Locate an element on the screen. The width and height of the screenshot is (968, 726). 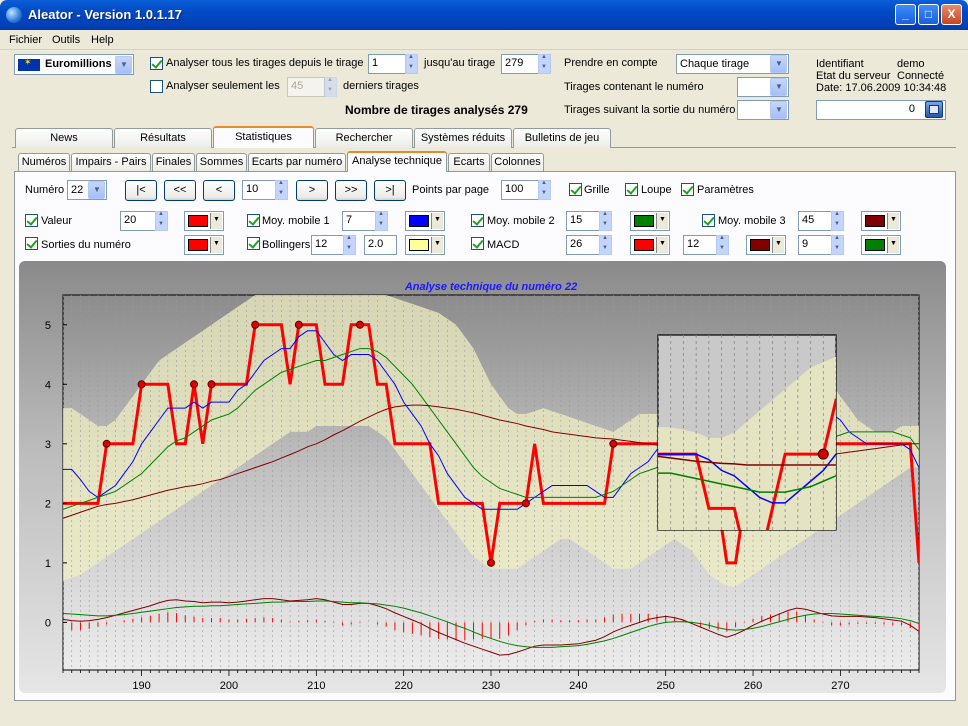
x-tick-label: 260 is located at coordinates (753, 686).